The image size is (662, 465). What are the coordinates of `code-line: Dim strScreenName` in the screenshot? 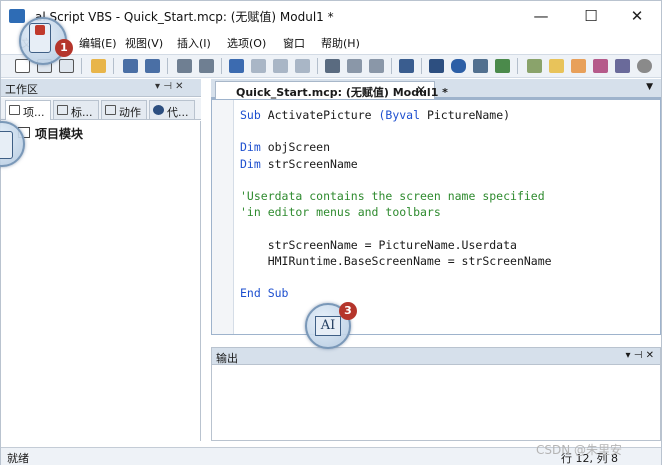 It's located at (396, 164).